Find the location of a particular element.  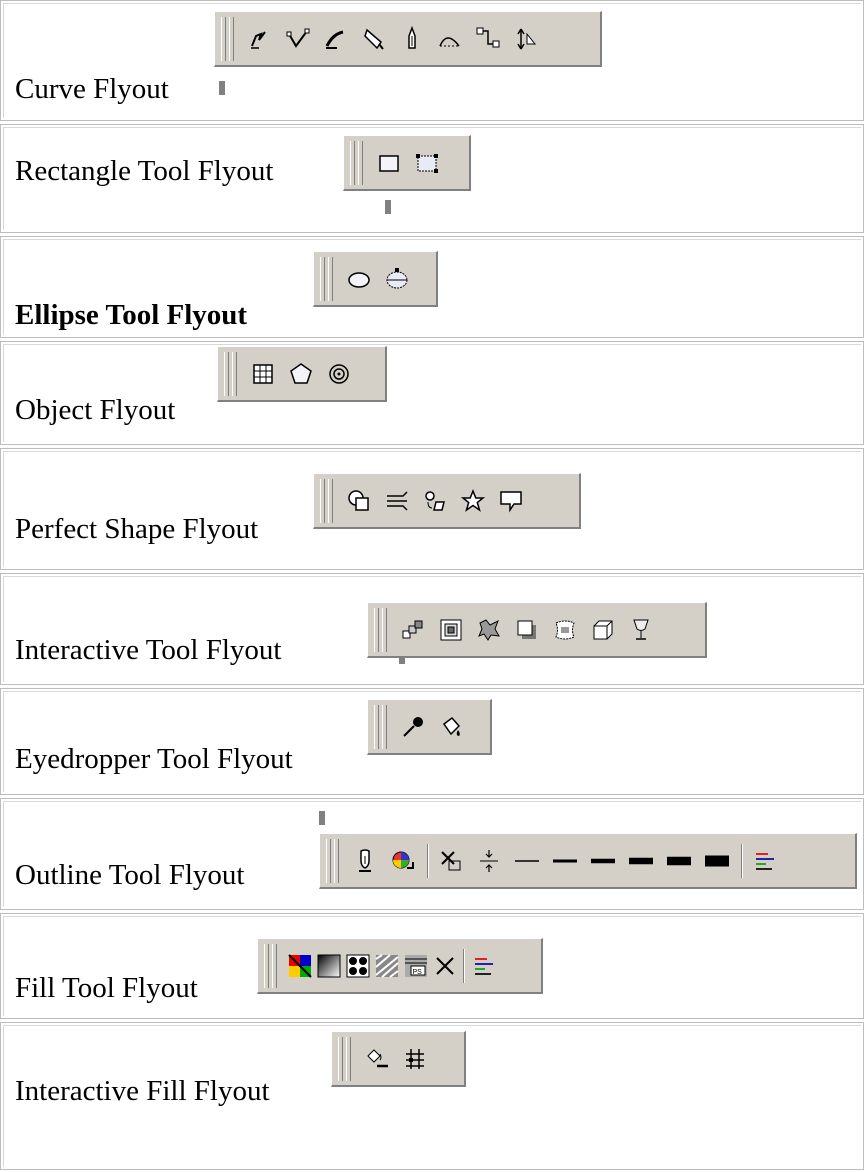

fountain-fill-icon is located at coordinates (329, 966).